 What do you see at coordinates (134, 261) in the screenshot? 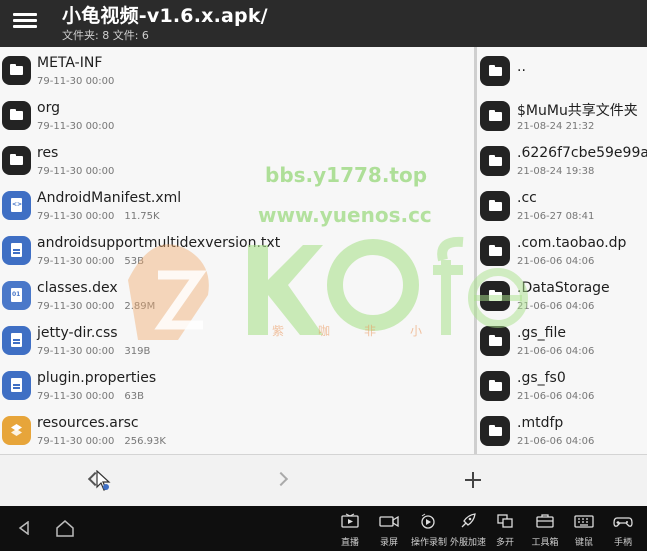
I see `file-size: 53B` at bounding box center [134, 261].